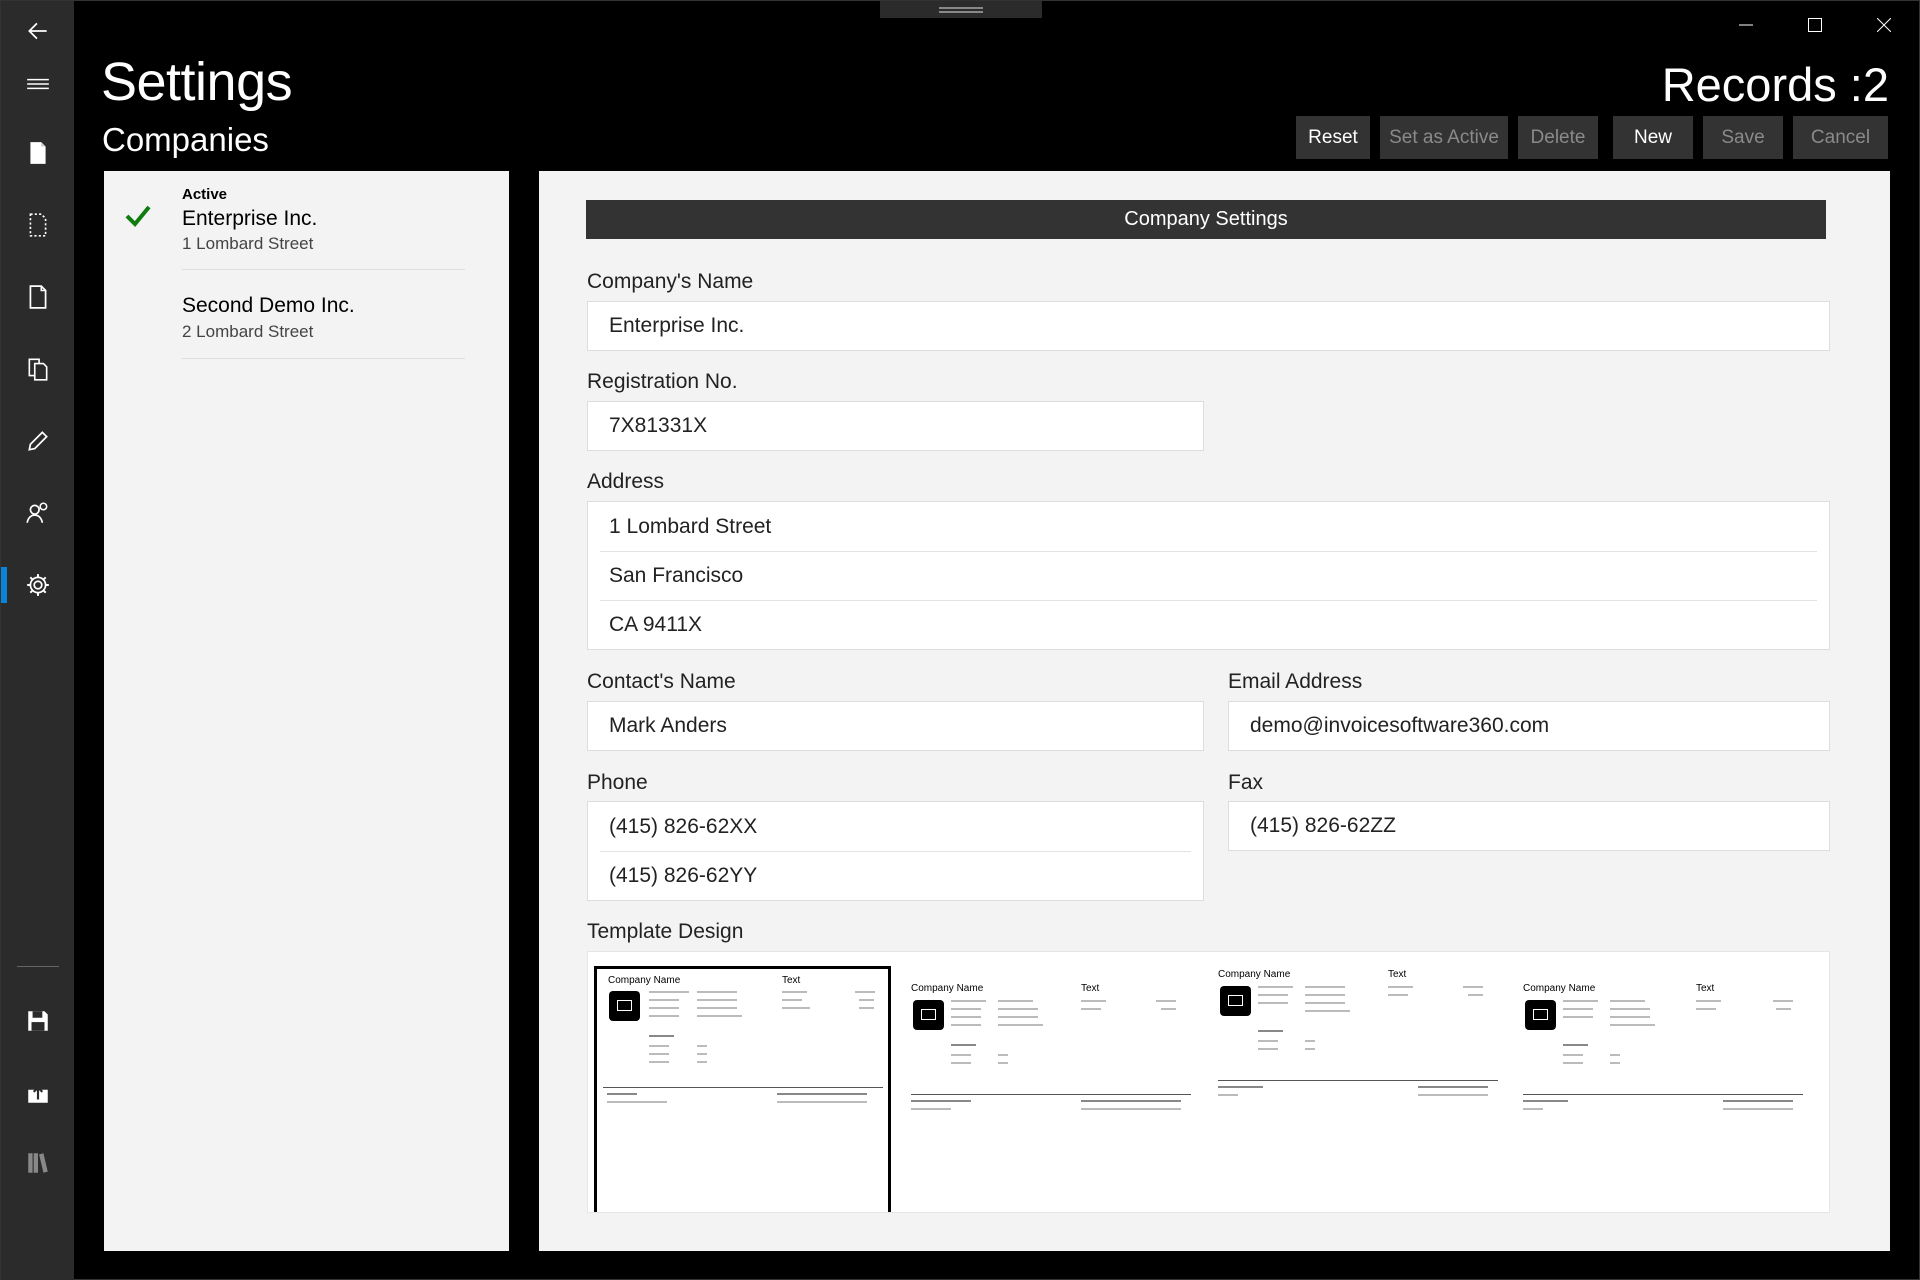 This screenshot has height=1280, width=1920. Describe the element at coordinates (248, 331) in the screenshot. I see `company-address: 2 Lombard Street` at that location.